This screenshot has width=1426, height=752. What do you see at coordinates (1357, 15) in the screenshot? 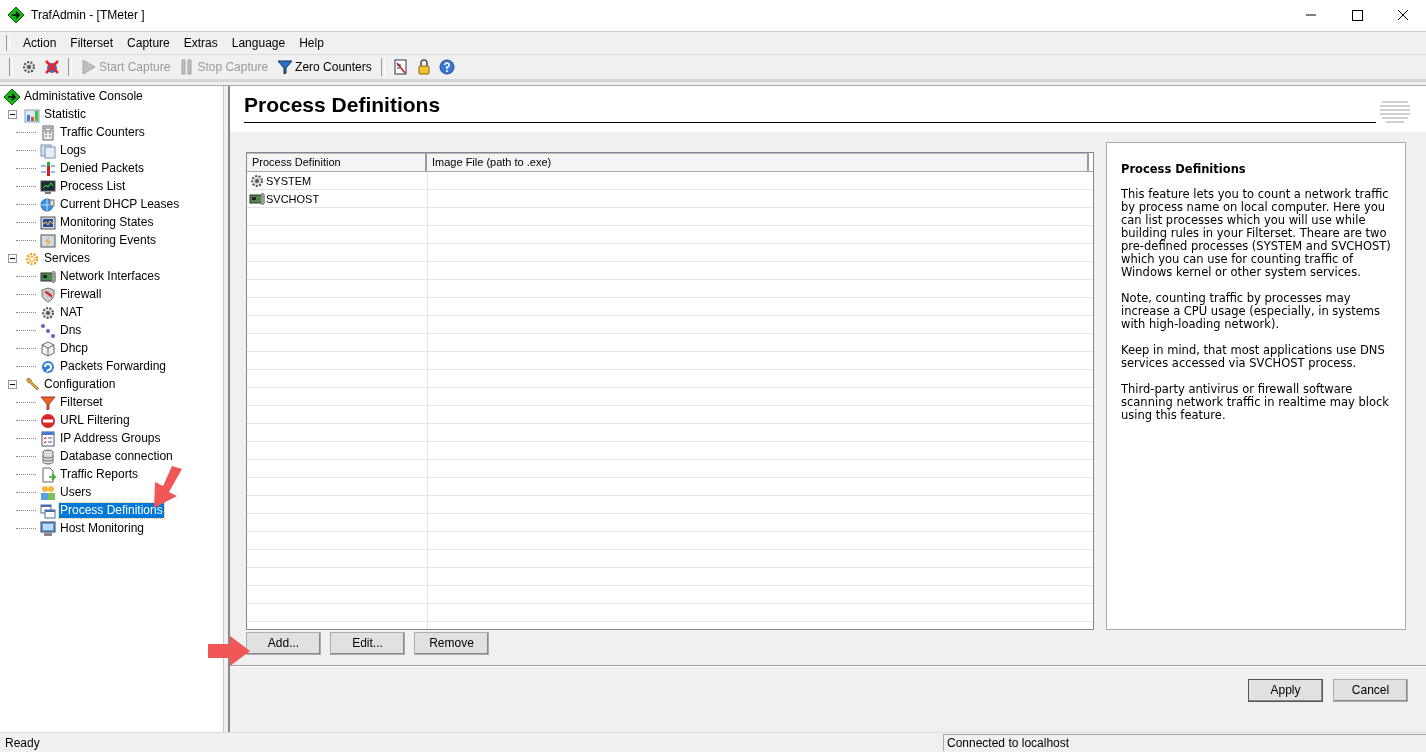
I see `maximize-icon` at bounding box center [1357, 15].